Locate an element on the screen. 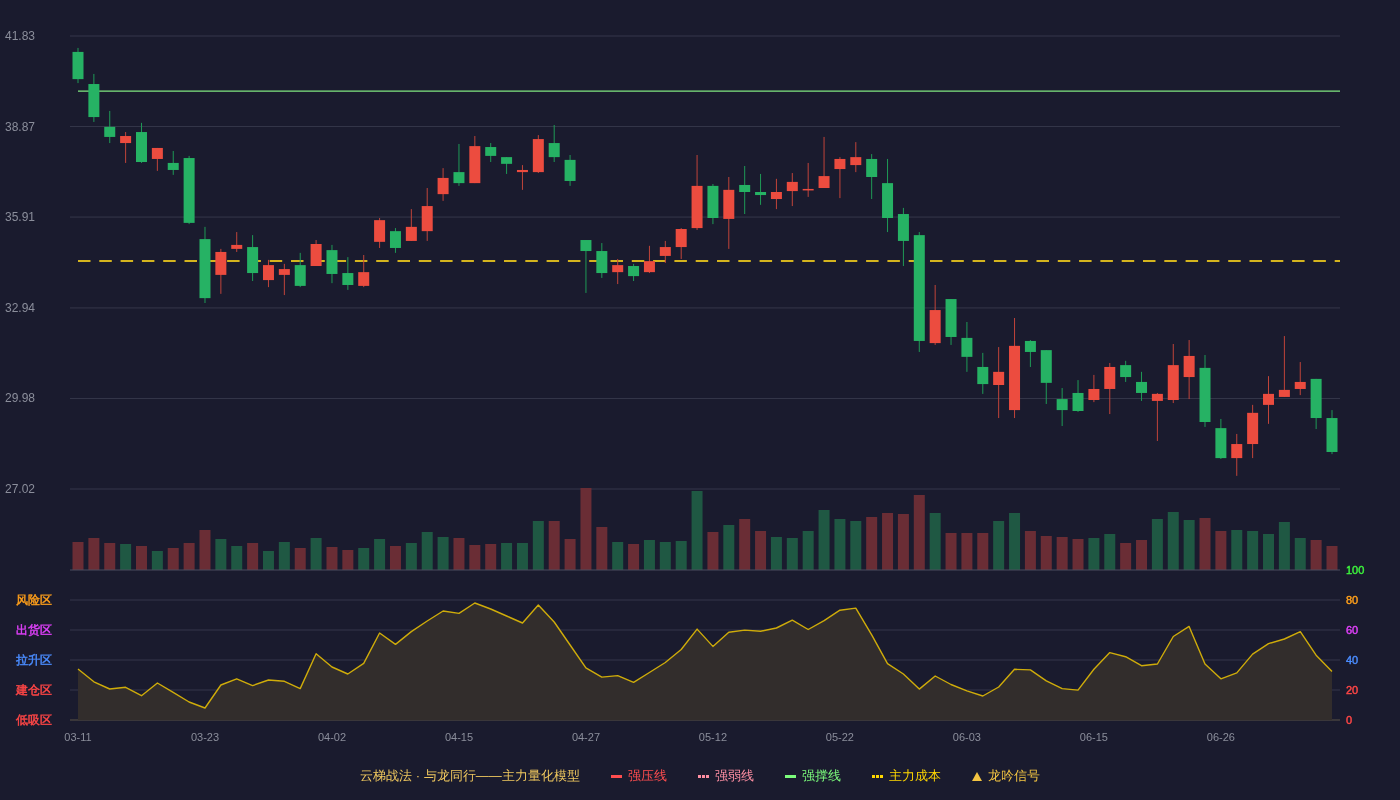  scale-label: 80 is located at coordinates (1352, 600).